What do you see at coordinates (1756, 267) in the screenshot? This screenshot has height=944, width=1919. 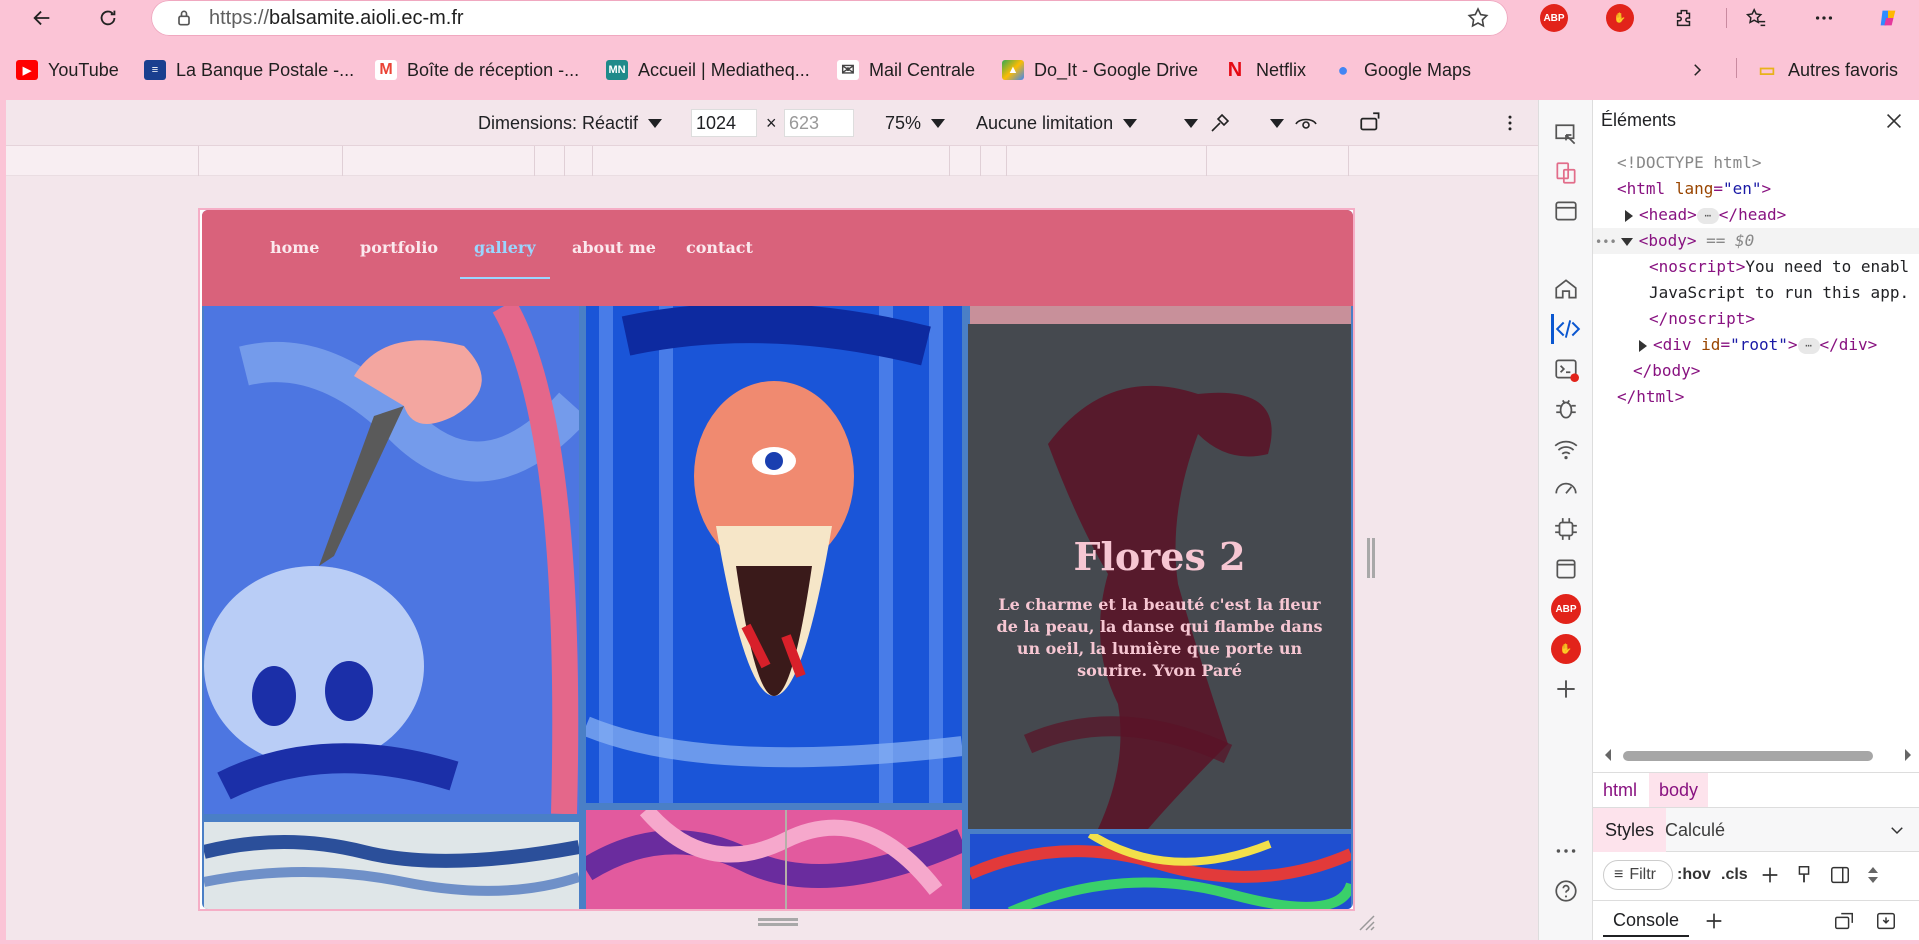 I see `dom-noscript: <noscript>You need to enabl` at bounding box center [1756, 267].